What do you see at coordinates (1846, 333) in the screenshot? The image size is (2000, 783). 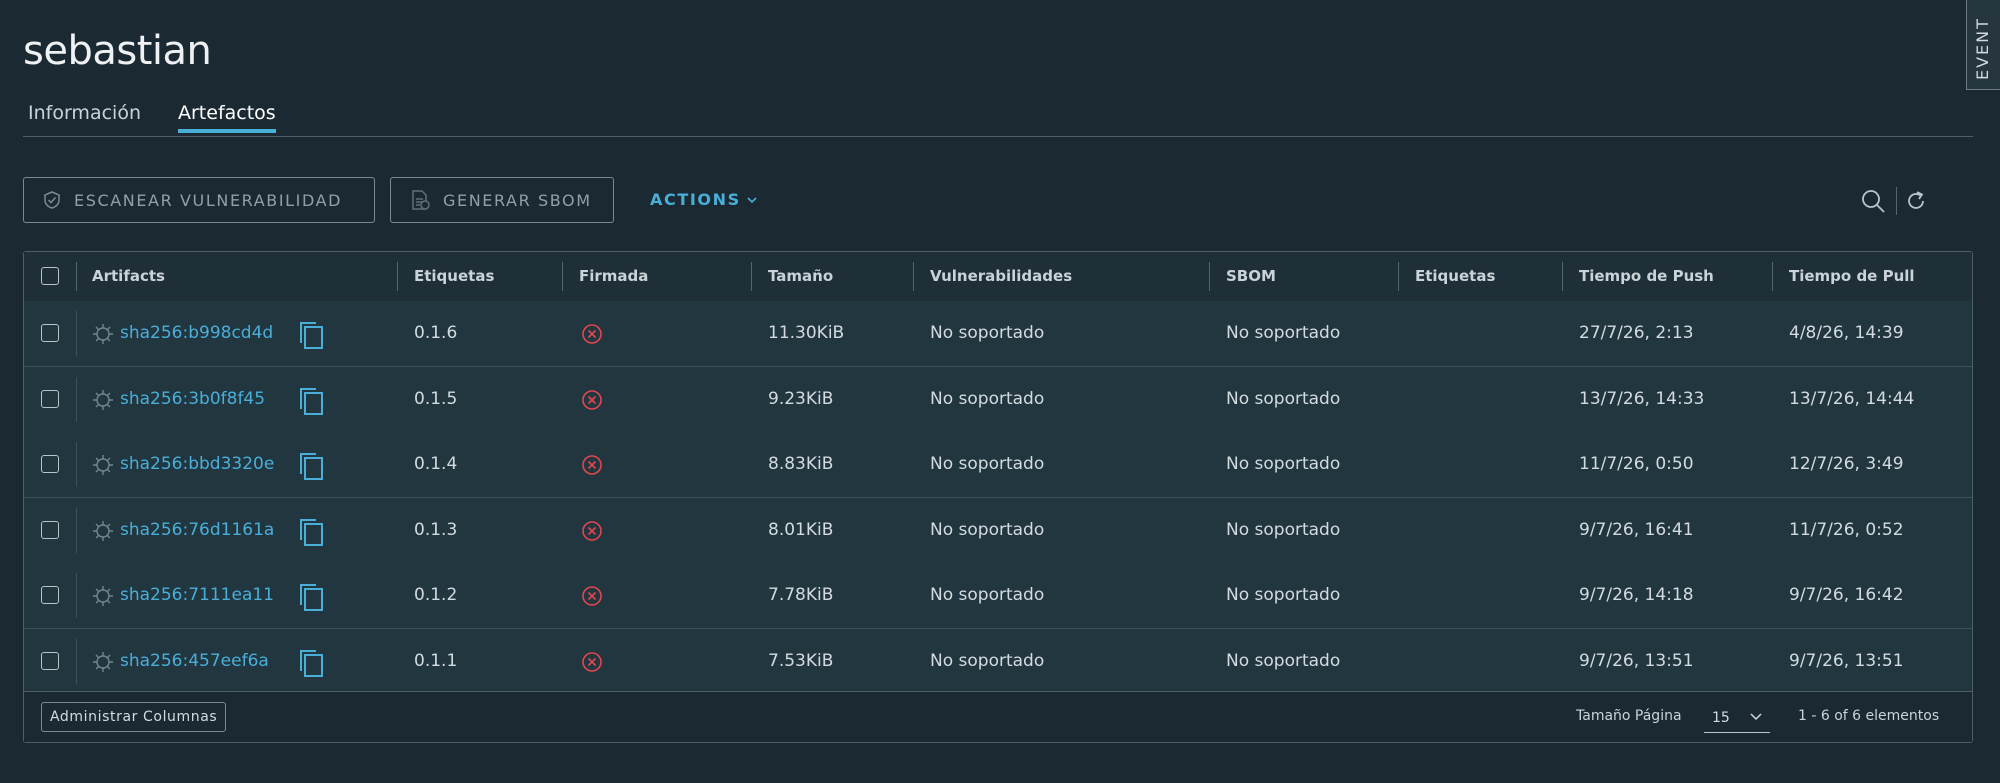 I see `artifact-pull-time: 4/8/26, 14:39` at bounding box center [1846, 333].